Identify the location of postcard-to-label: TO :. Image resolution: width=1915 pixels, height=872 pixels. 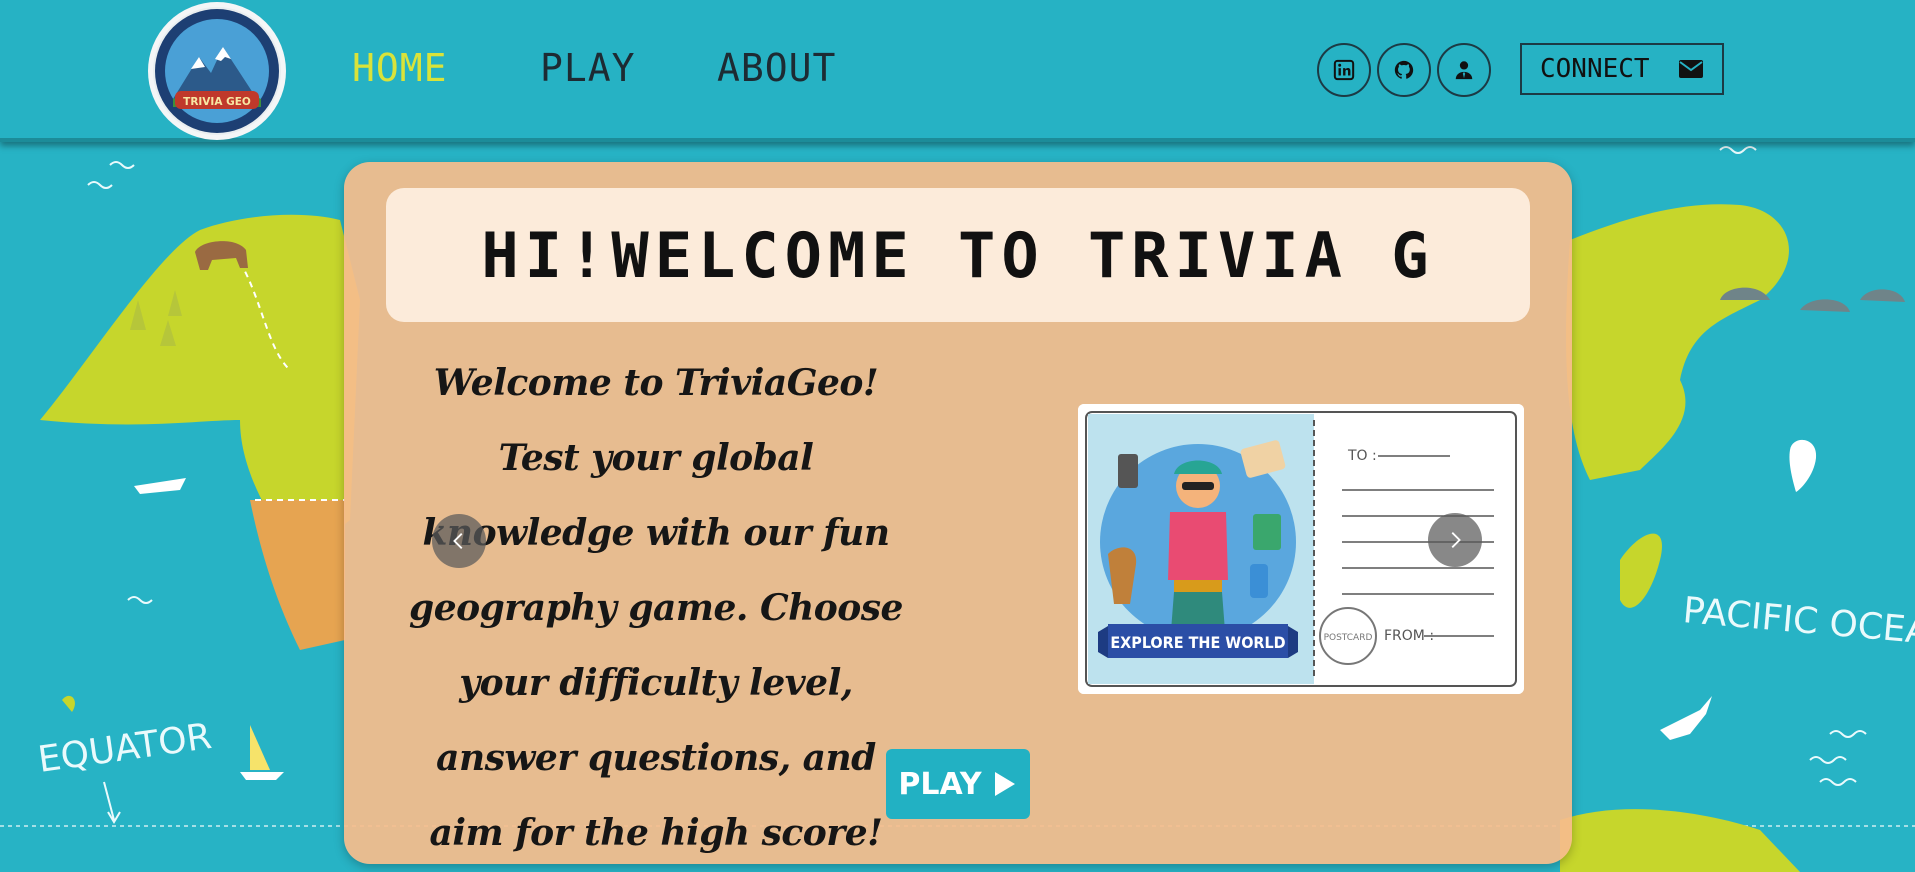
(1362, 456).